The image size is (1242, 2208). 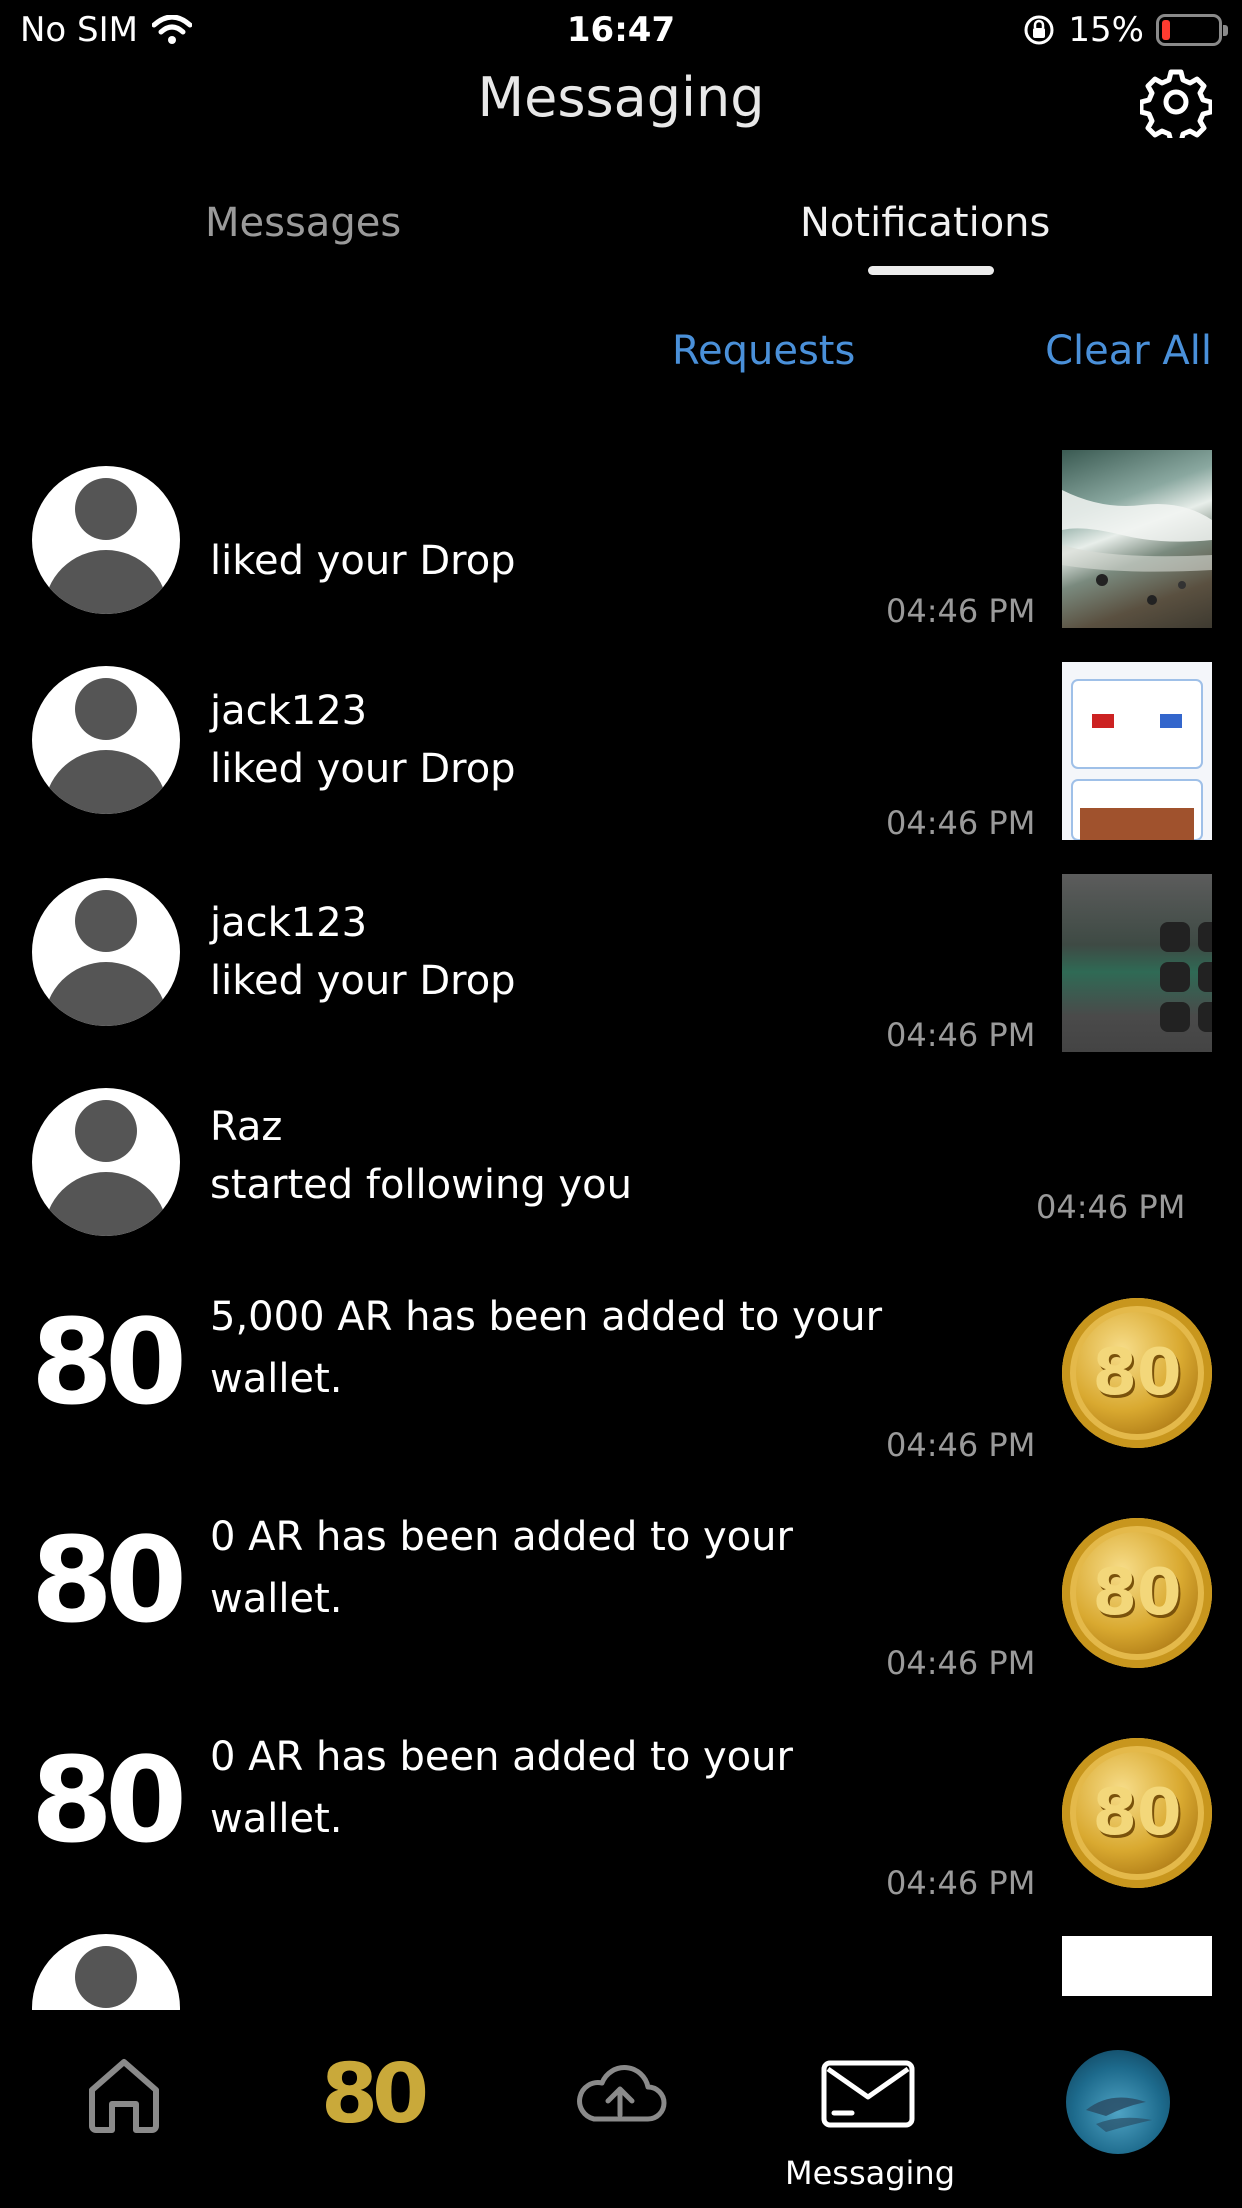 I want to click on notification-text: started following you, so click(x=421, y=1185).